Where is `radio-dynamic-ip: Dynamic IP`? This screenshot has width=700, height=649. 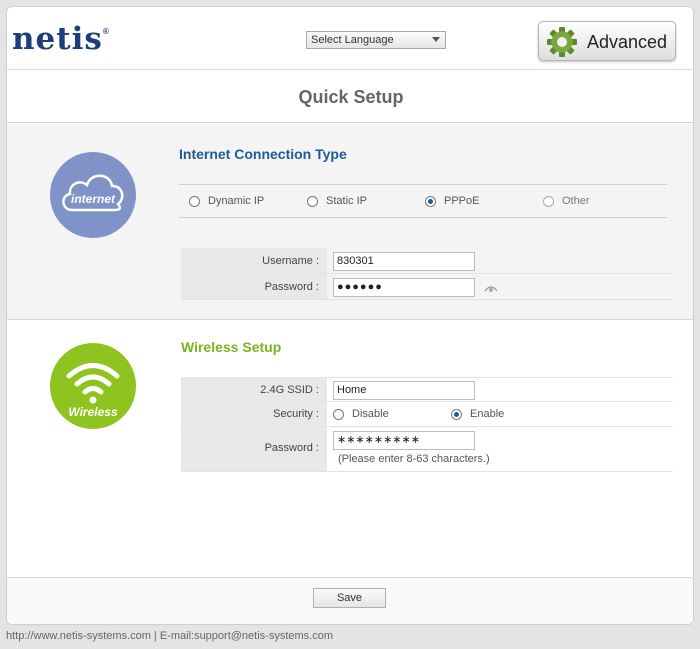
radio-dynamic-ip: Dynamic IP is located at coordinates (226, 201).